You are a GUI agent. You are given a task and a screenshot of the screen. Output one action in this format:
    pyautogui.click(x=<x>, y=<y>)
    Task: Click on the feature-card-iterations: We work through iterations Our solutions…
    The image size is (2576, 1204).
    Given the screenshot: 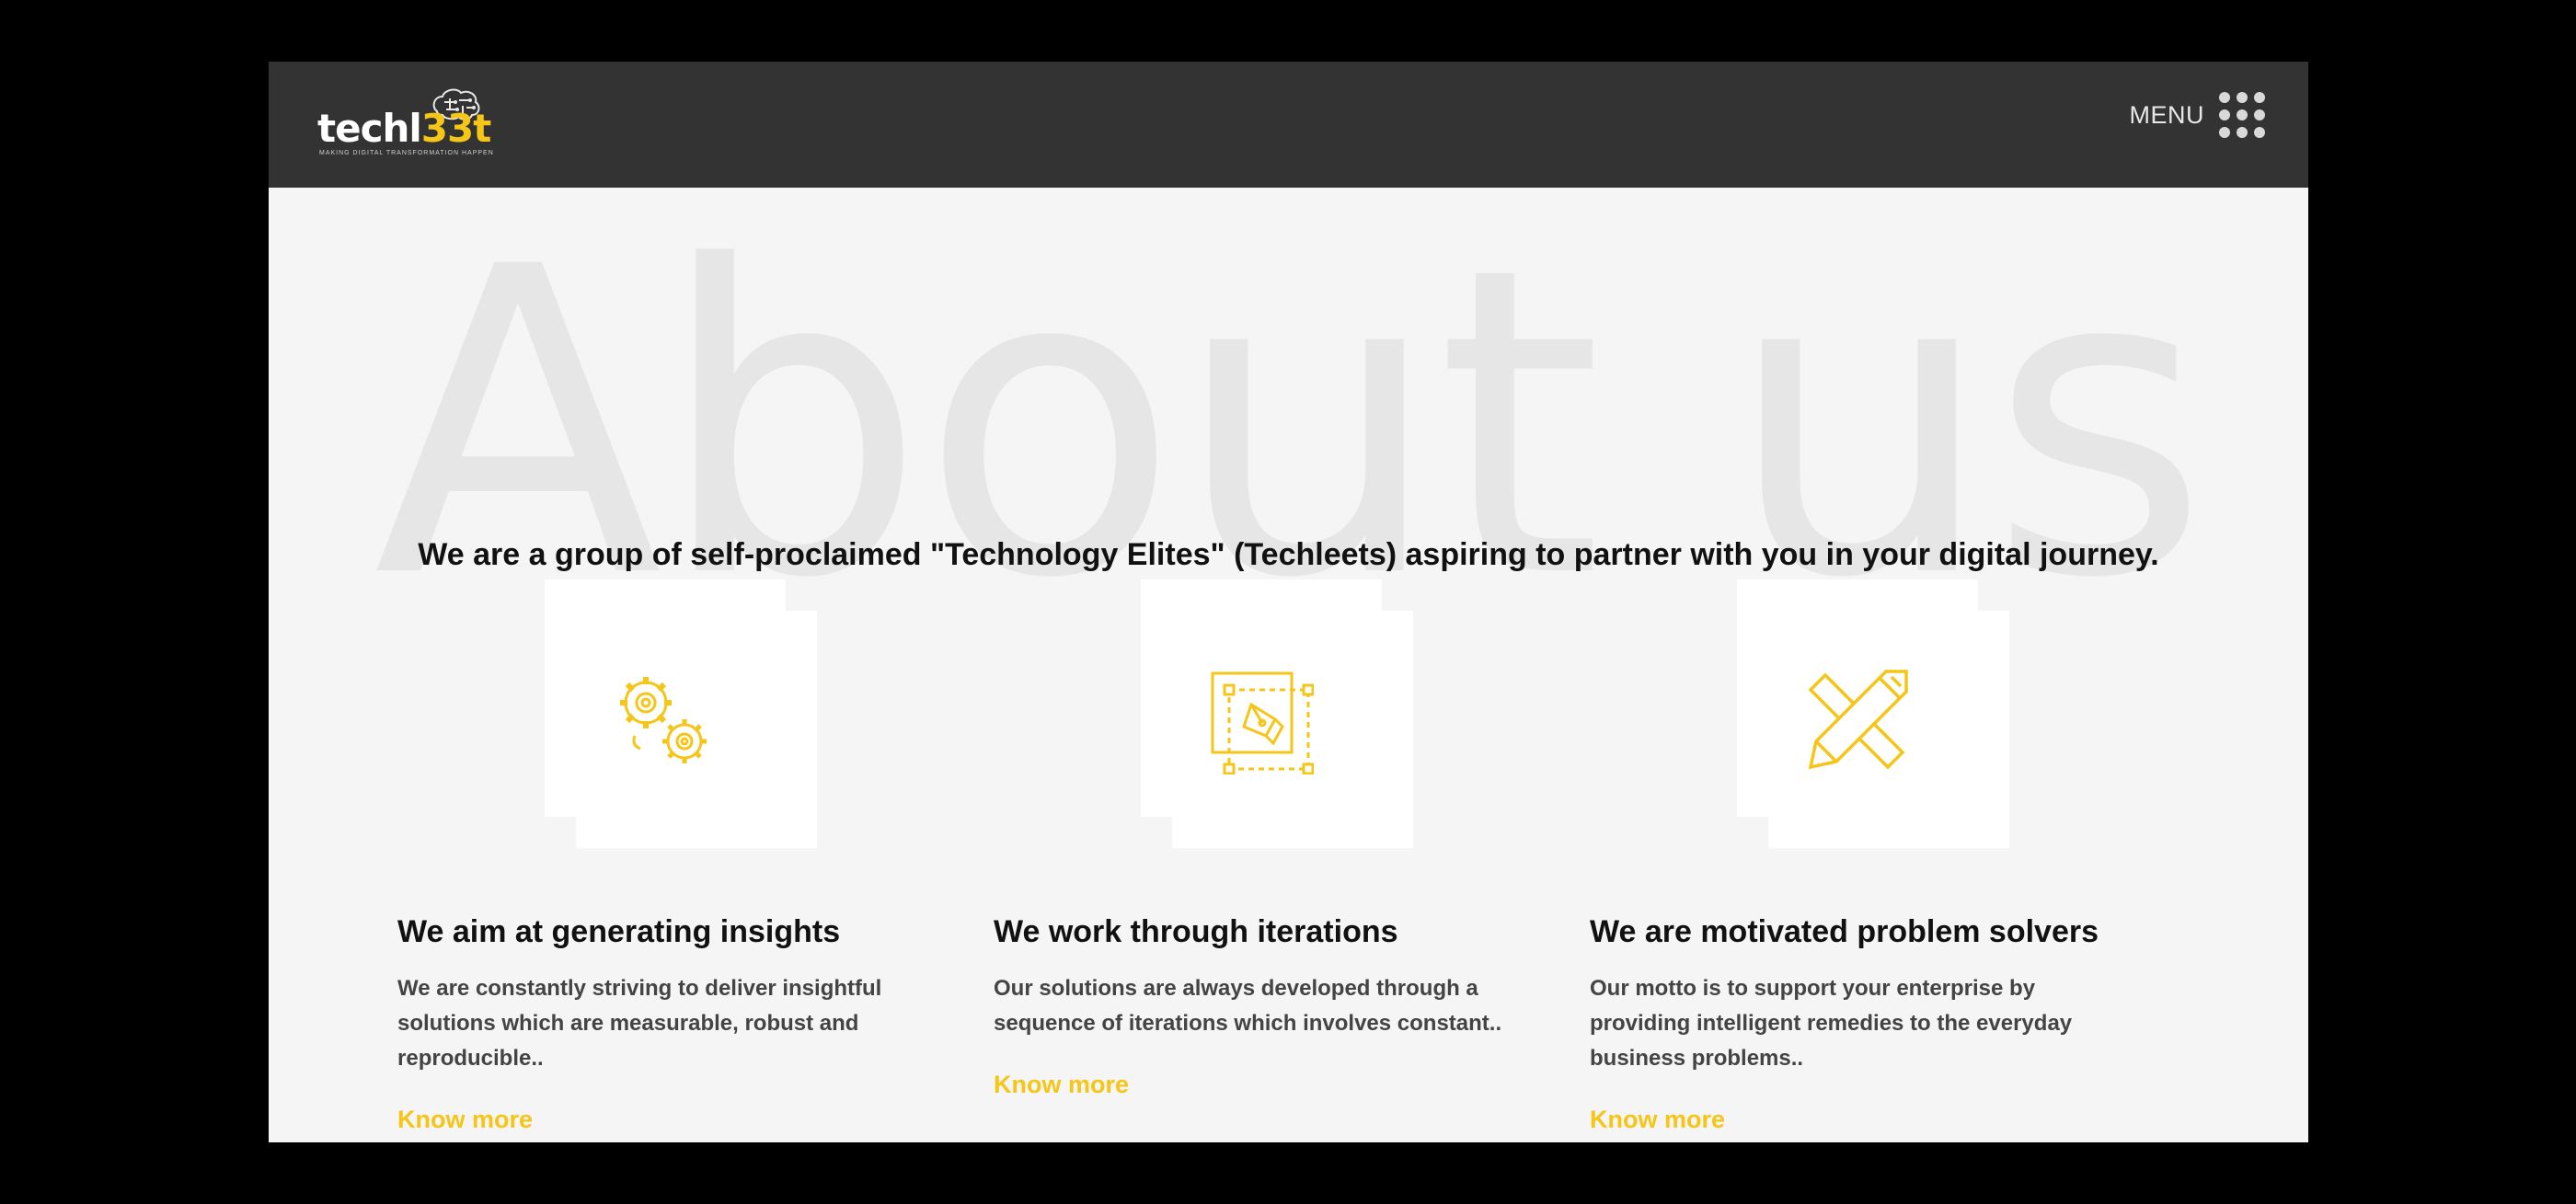 What is the action you would take?
    pyautogui.click(x=1293, y=860)
    